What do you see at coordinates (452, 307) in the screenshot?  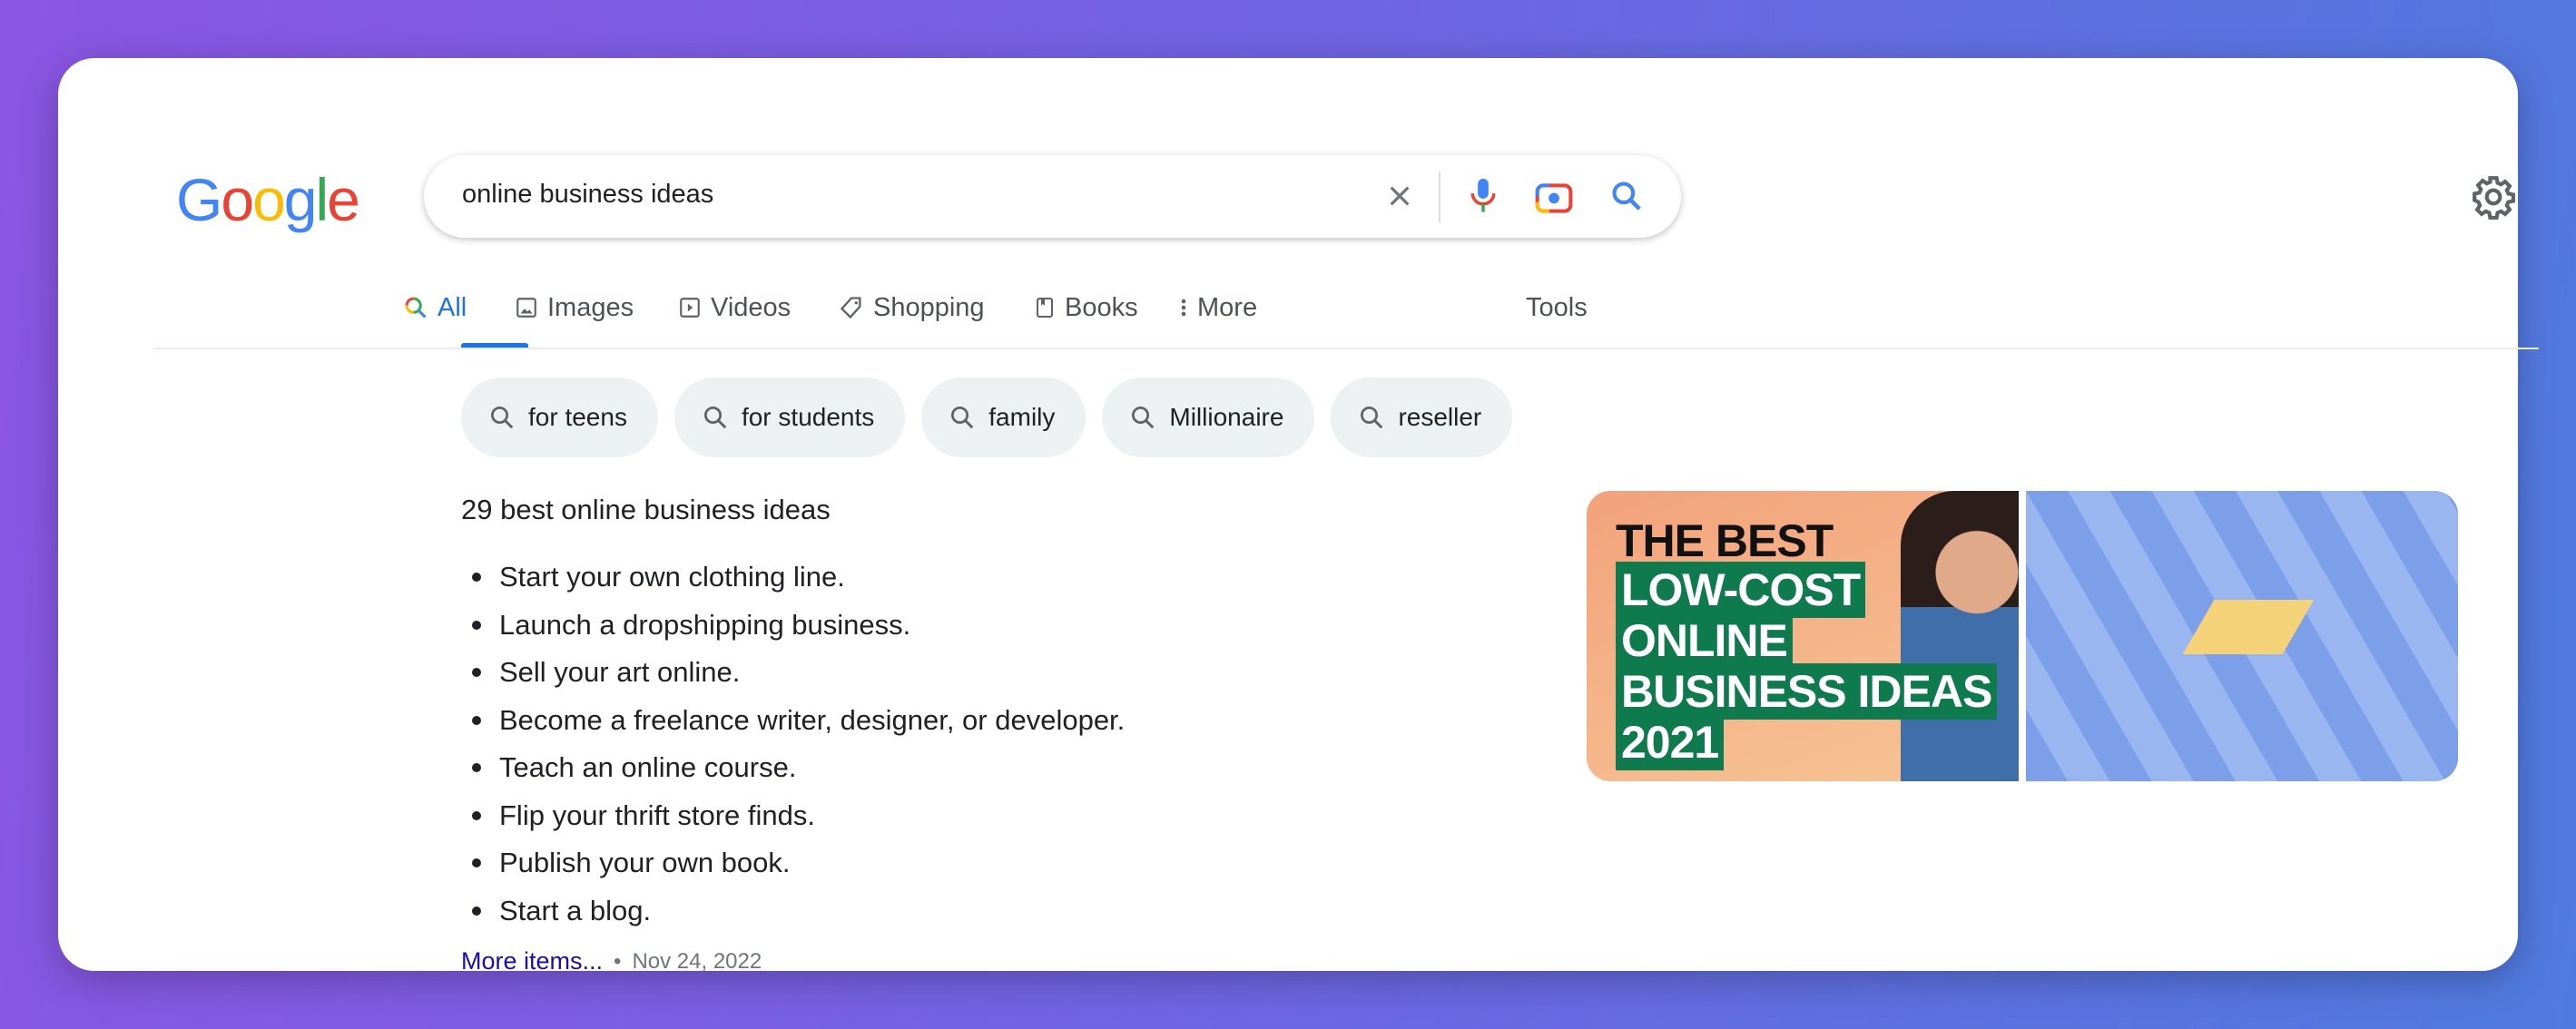 I see `tab-label: All` at bounding box center [452, 307].